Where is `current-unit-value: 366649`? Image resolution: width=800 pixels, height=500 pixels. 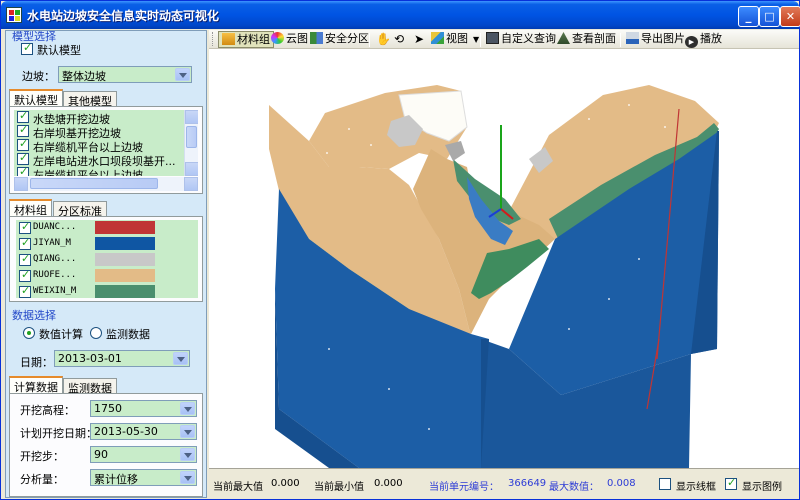 current-unit-value: 366649 is located at coordinates (527, 483).